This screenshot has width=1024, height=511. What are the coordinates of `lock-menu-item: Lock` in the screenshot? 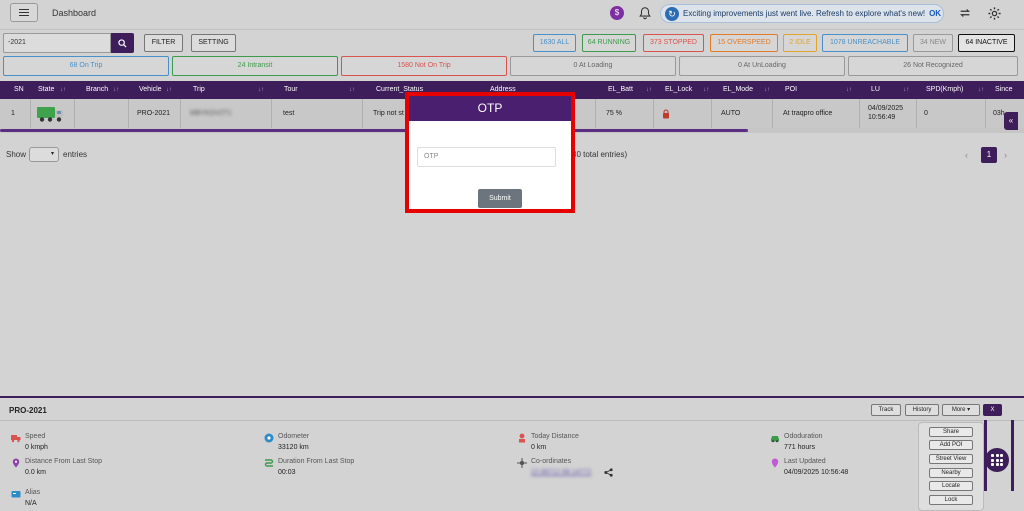 It's located at (951, 500).